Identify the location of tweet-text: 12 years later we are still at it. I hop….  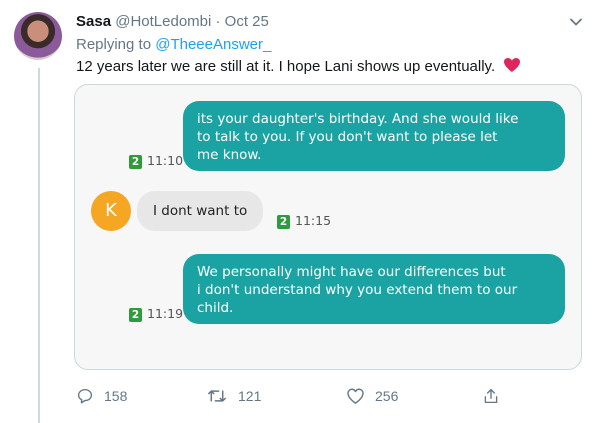
(298, 67).